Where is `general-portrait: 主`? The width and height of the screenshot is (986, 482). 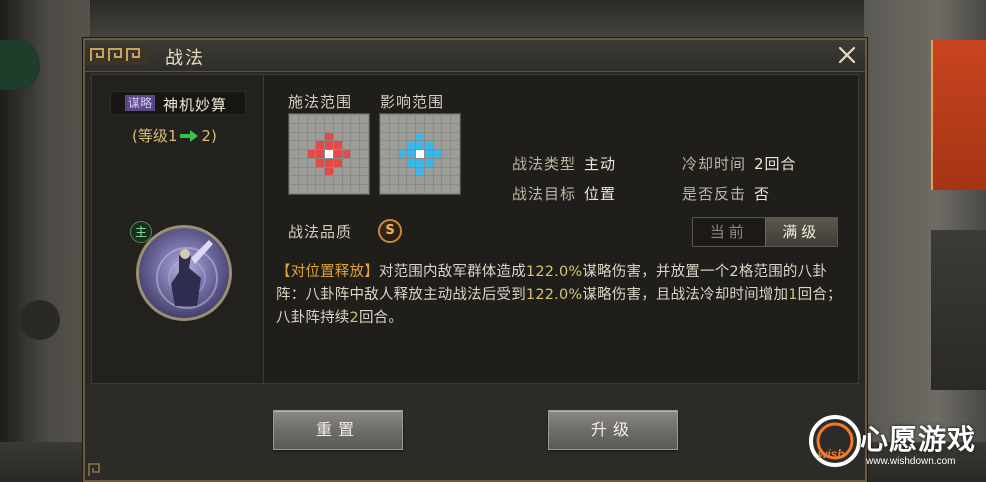
general-portrait: 主 is located at coordinates (181, 271).